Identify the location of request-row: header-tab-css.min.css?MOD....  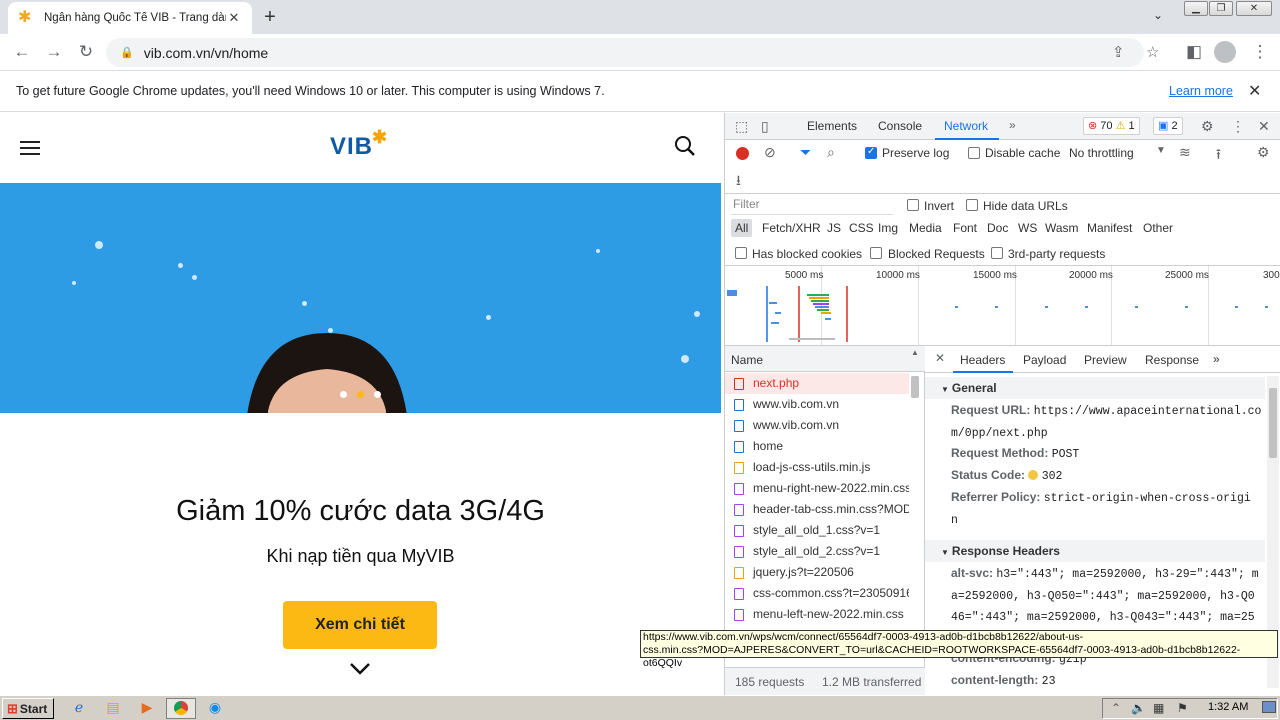
(817, 509).